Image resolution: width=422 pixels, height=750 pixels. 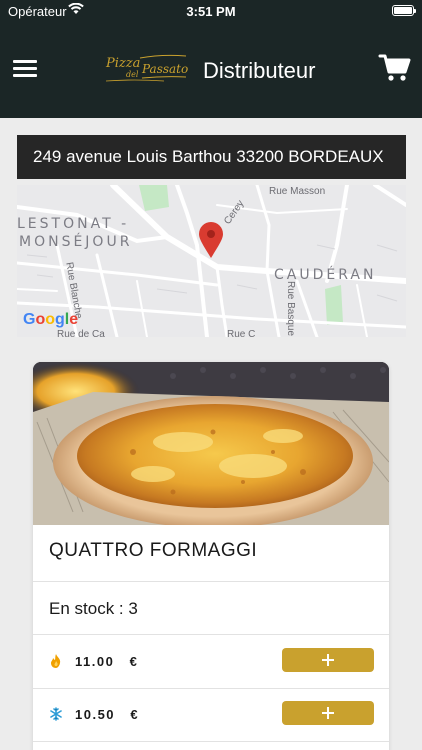 I want to click on snowflake-icon, so click(x=56, y=714).